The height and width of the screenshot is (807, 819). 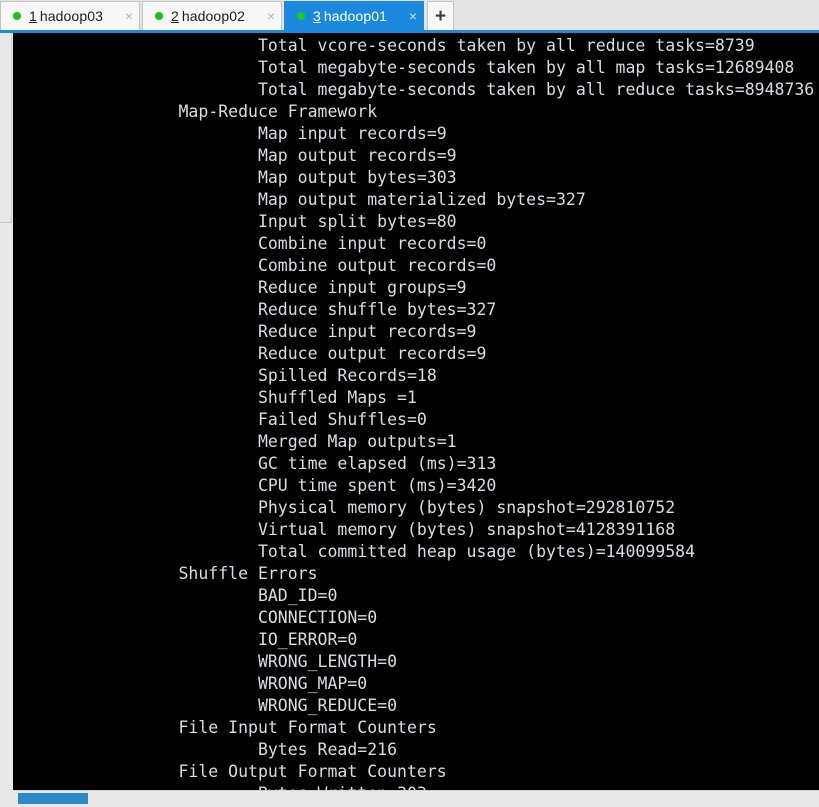 What do you see at coordinates (33, 16) in the screenshot?
I see `tab-number: 1` at bounding box center [33, 16].